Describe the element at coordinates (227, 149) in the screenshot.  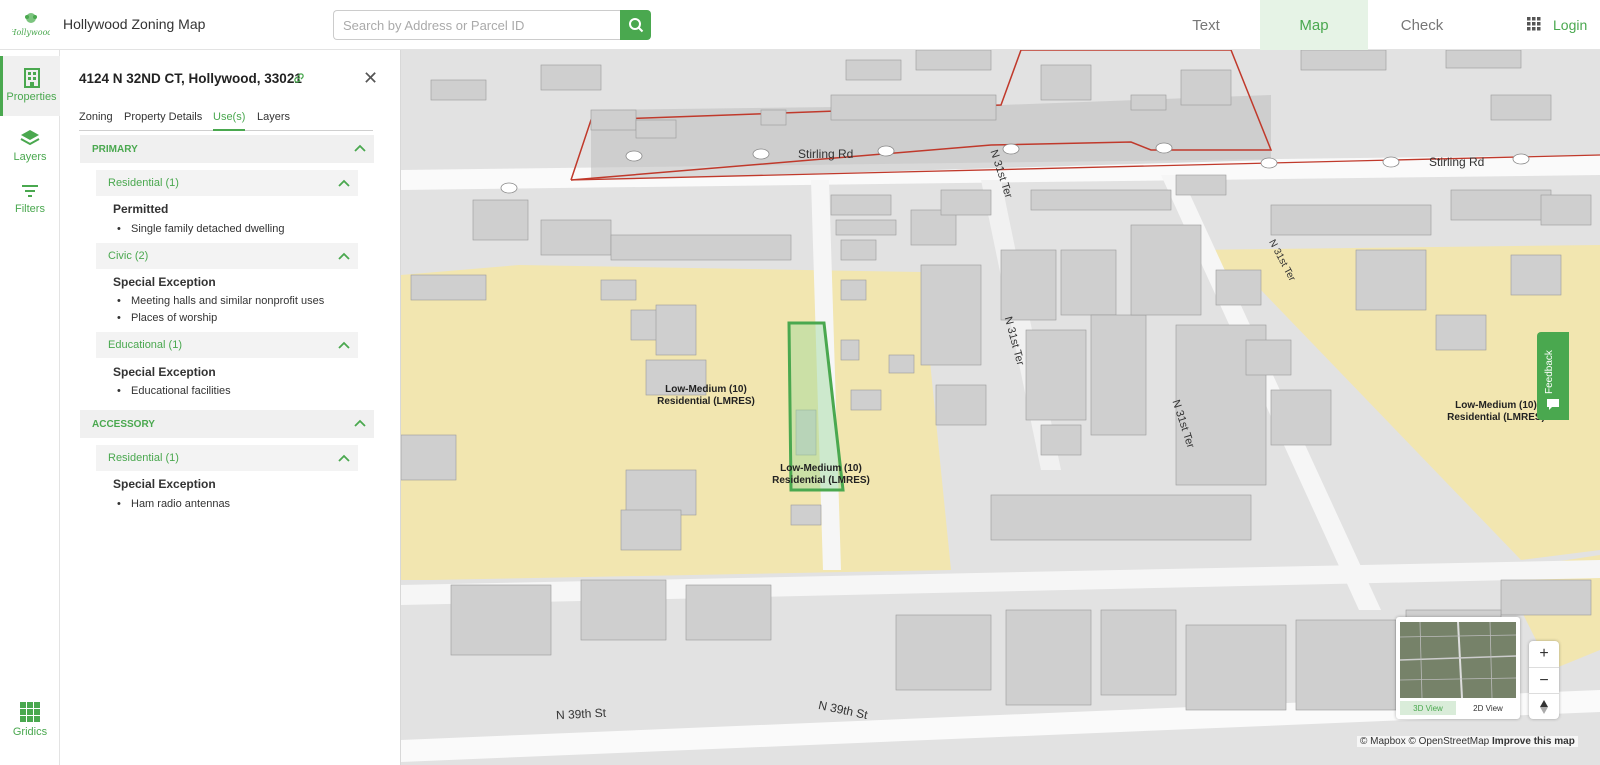
I see `section-primary: PRIMARY` at that location.